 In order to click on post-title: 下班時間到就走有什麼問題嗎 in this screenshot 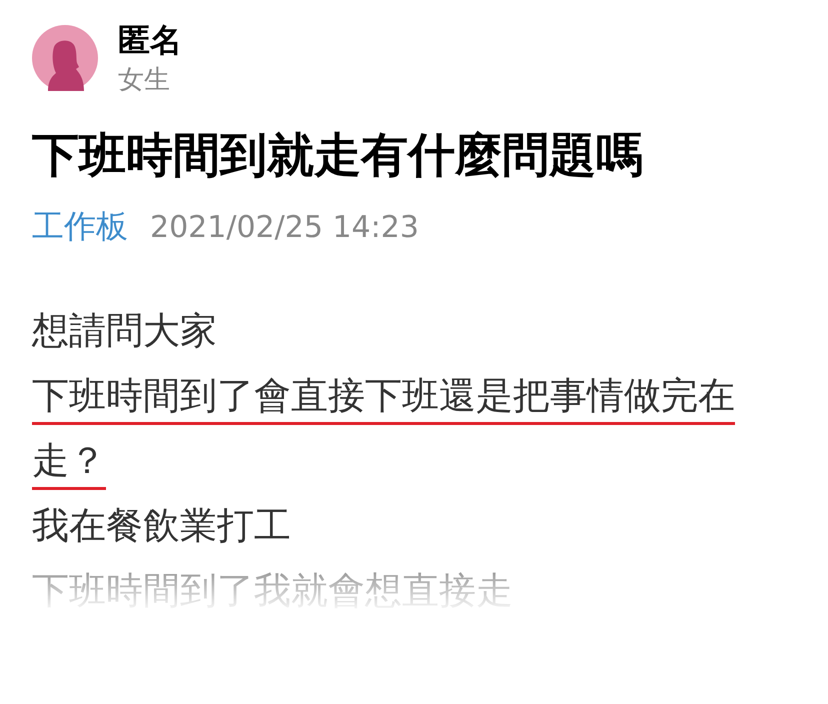, I will do `click(338, 156)`.